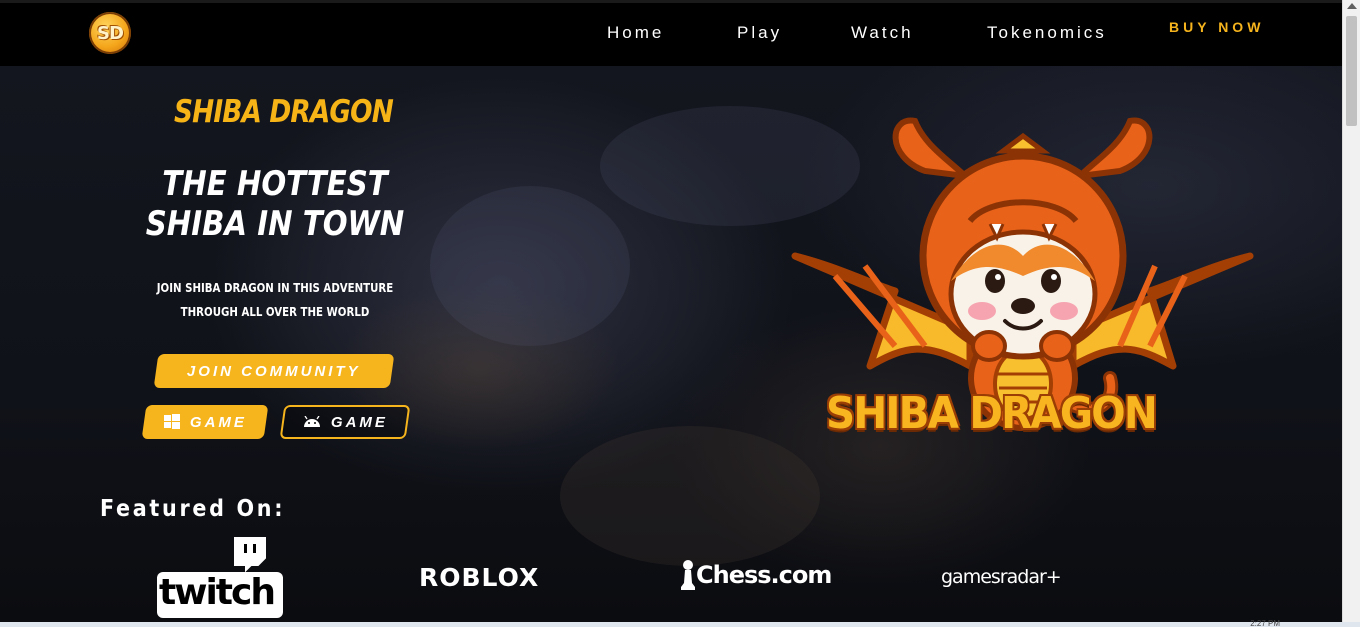 This screenshot has height=628, width=1360. What do you see at coordinates (359, 422) in the screenshot?
I see `android-game-label: GAME` at bounding box center [359, 422].